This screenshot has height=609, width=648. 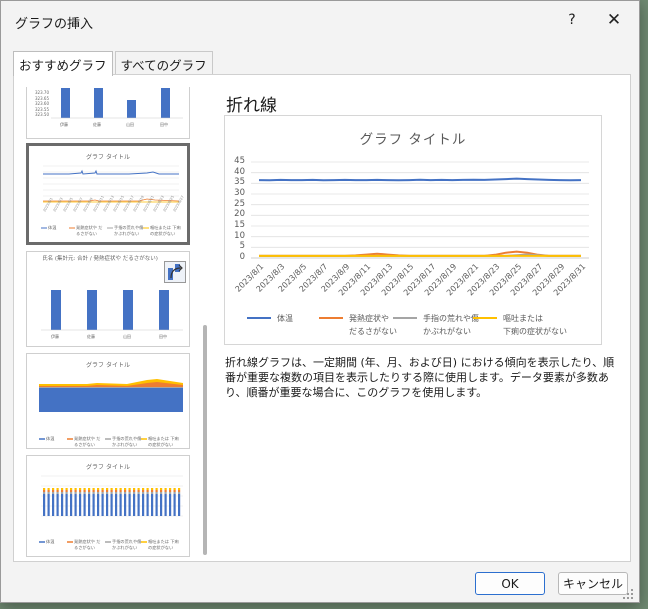 I want to click on thumbnail-5-legend: 嘔吐または 下痢の症状がない, so click(x=163, y=544).